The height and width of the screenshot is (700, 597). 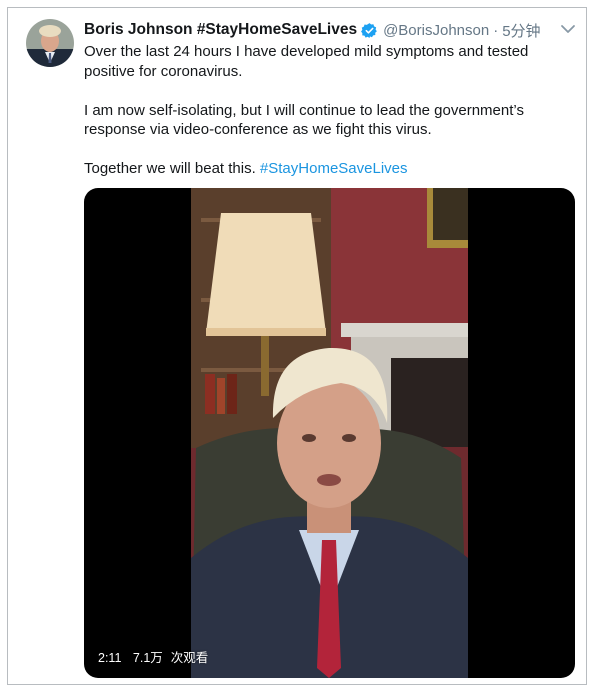 What do you see at coordinates (50, 43) in the screenshot?
I see `avatar` at bounding box center [50, 43].